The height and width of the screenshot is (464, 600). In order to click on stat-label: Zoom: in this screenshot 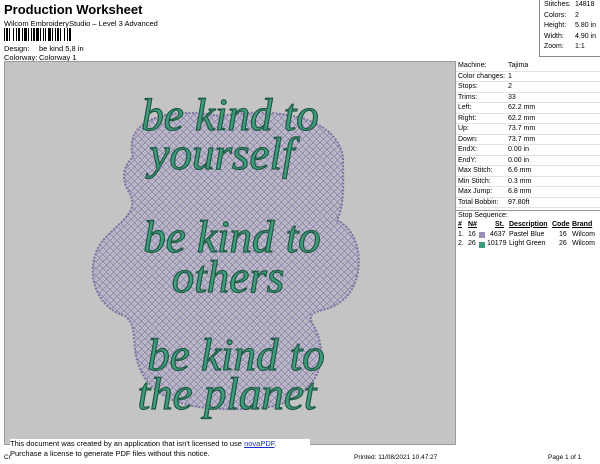, I will do `click(554, 46)`.